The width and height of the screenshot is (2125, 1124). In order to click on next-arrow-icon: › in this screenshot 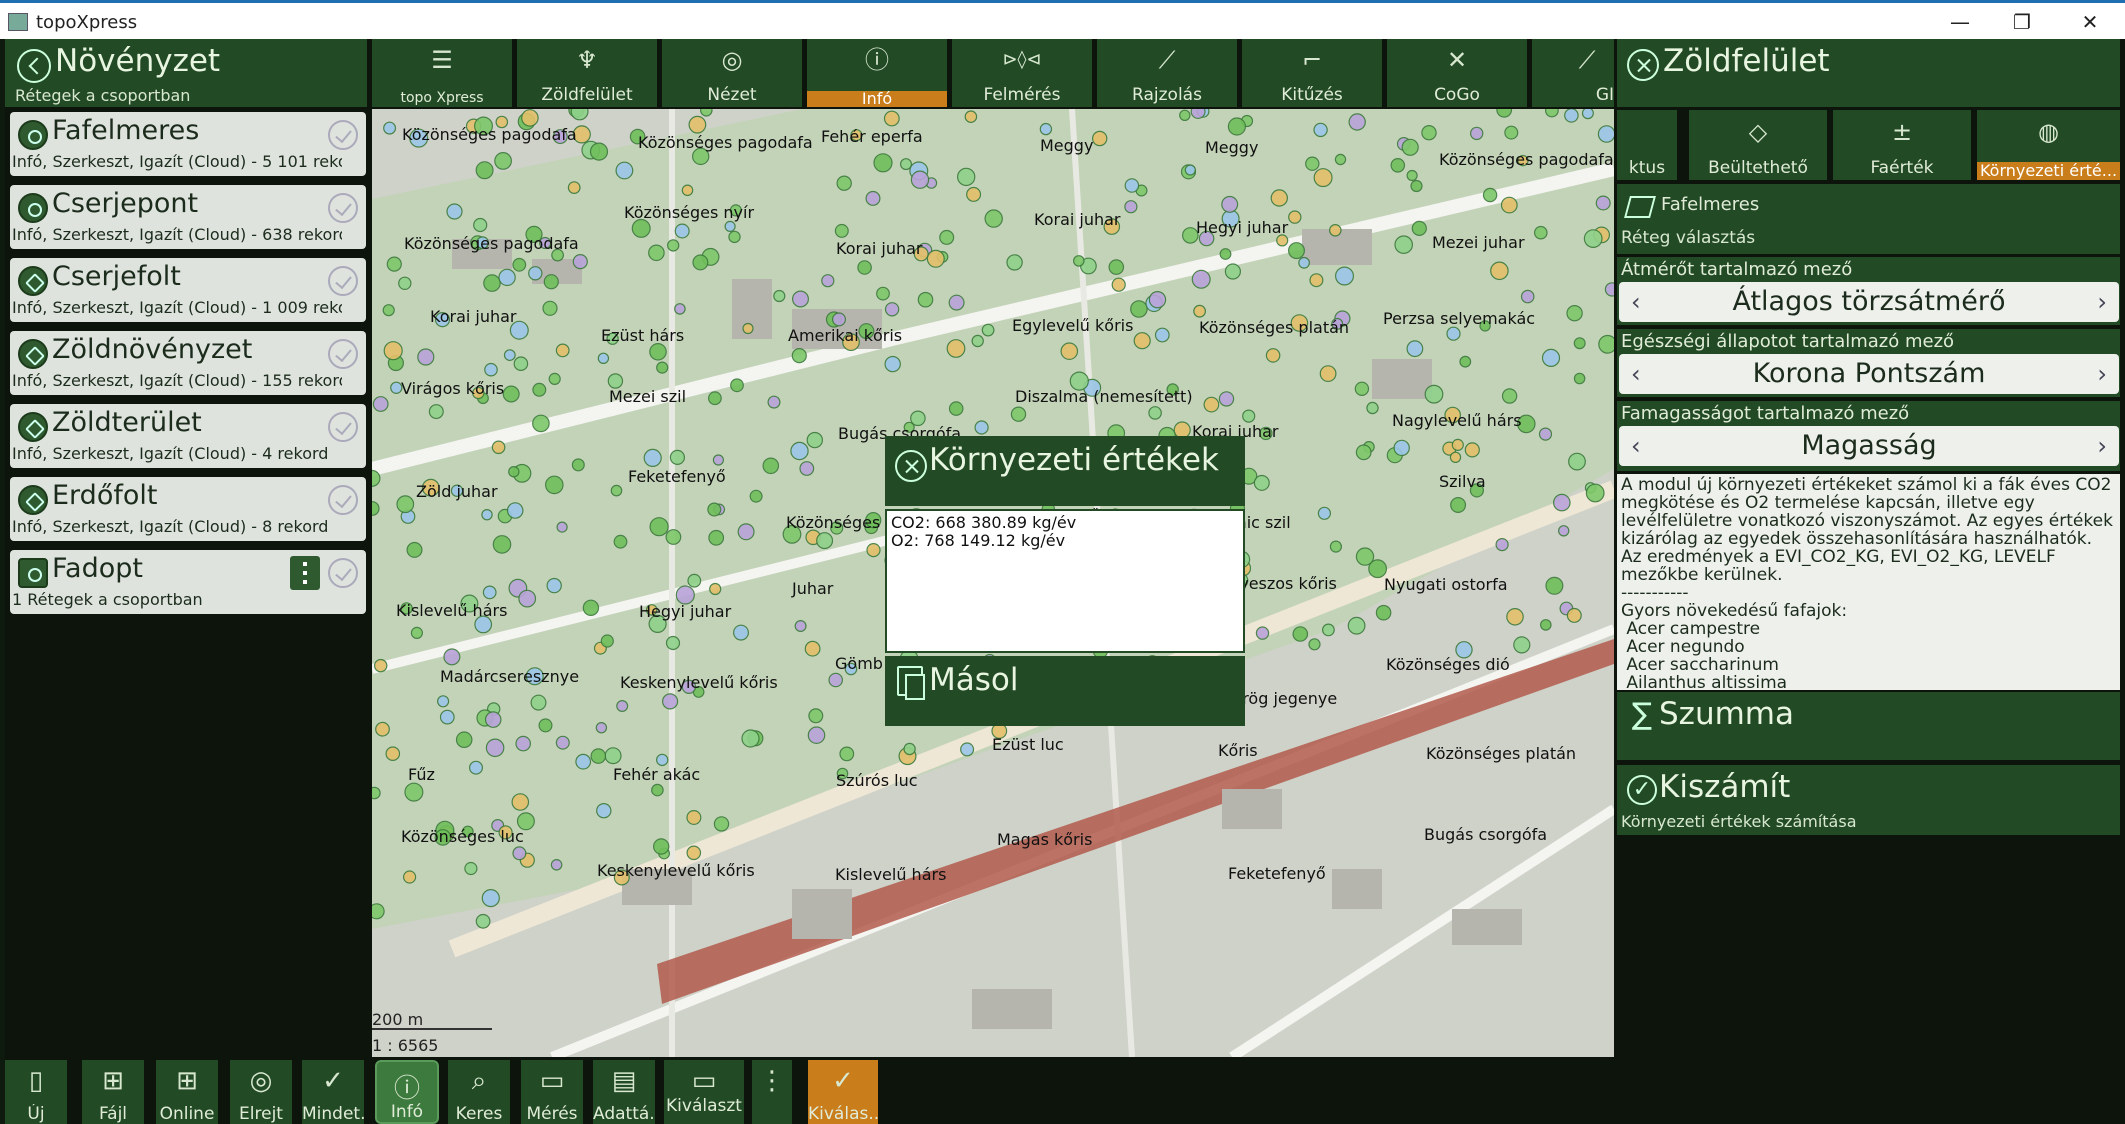, I will do `click(2102, 374)`.